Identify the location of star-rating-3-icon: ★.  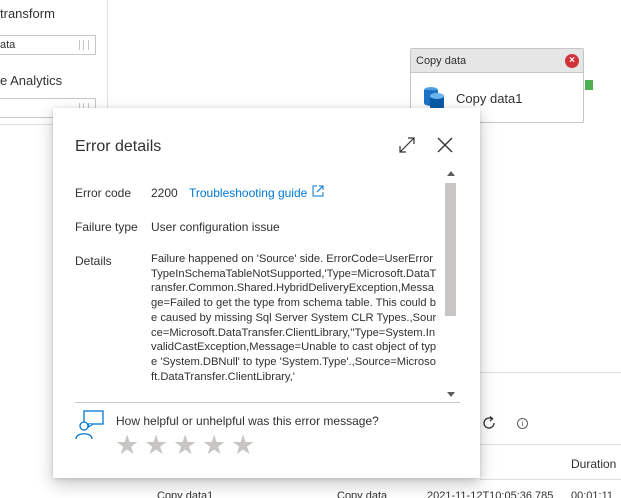
(187, 445).